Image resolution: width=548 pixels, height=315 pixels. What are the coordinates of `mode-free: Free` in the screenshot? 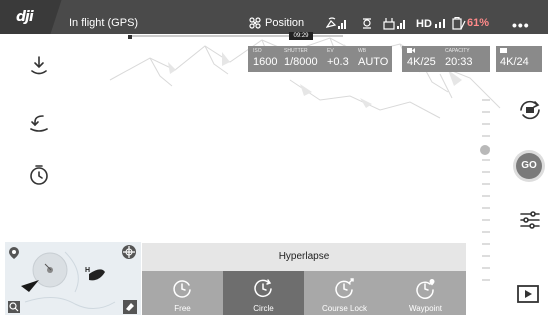 It's located at (182, 293).